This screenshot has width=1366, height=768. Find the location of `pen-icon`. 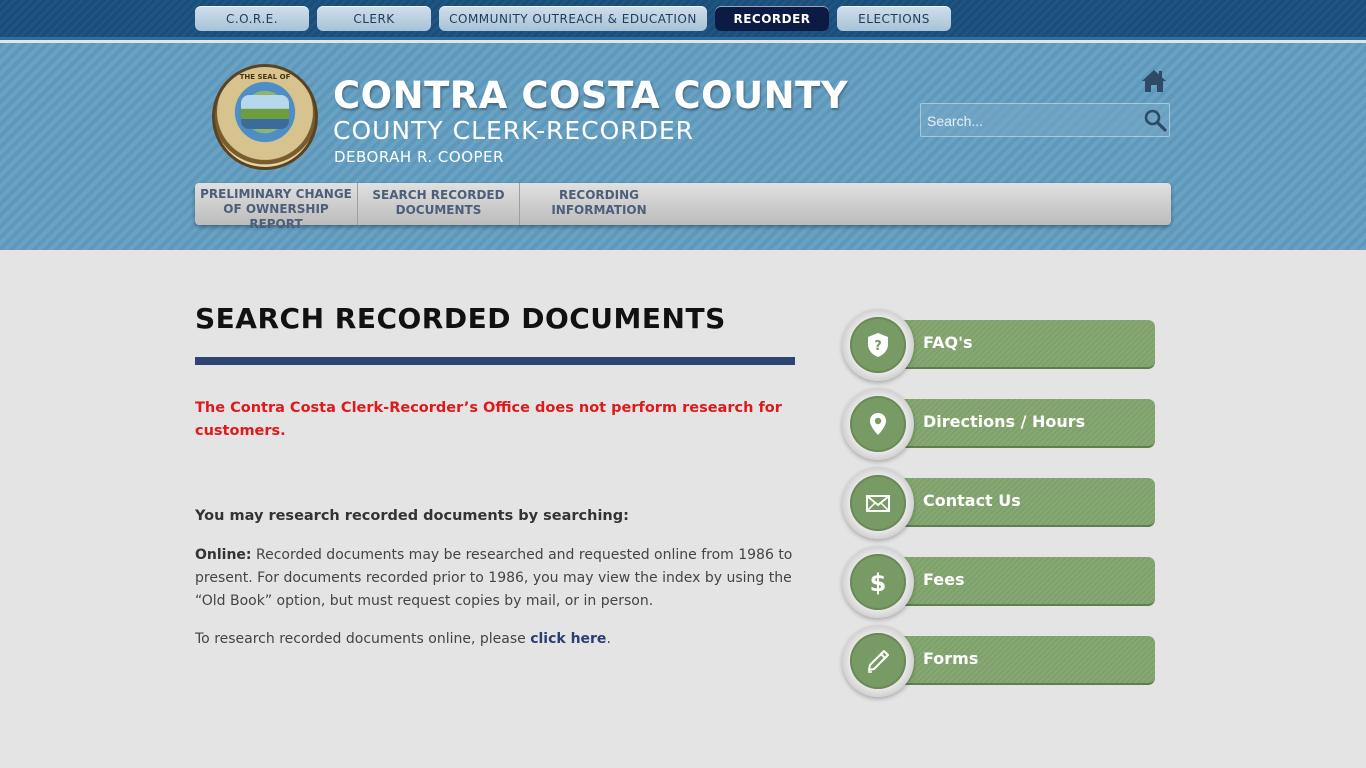

pen-icon is located at coordinates (878, 661).